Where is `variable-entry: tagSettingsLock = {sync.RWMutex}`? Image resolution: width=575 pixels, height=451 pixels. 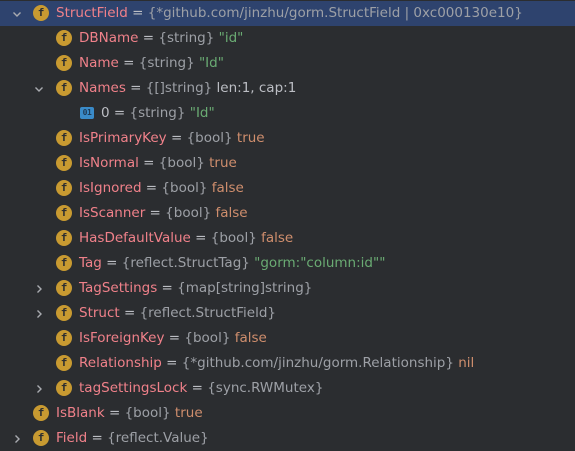 variable-entry: tagSettingsLock = {sync.RWMutex} is located at coordinates (201, 388).